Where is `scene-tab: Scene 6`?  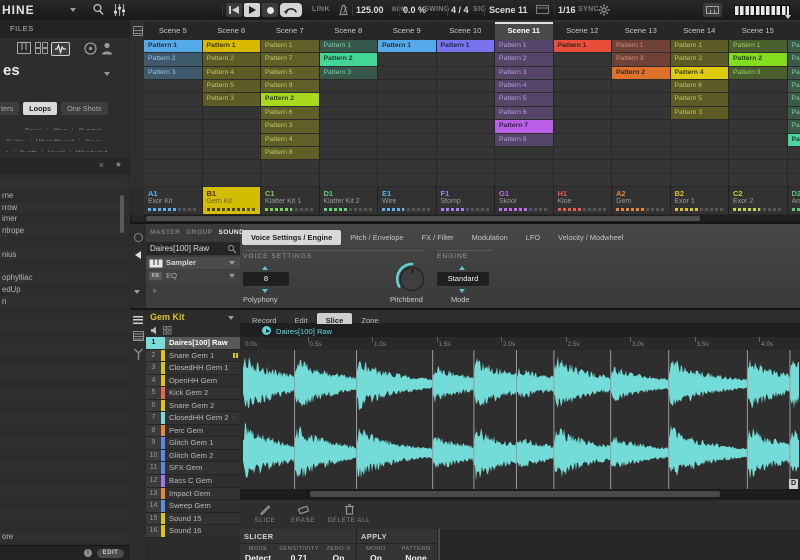 scene-tab: Scene 6 is located at coordinates (231, 31).